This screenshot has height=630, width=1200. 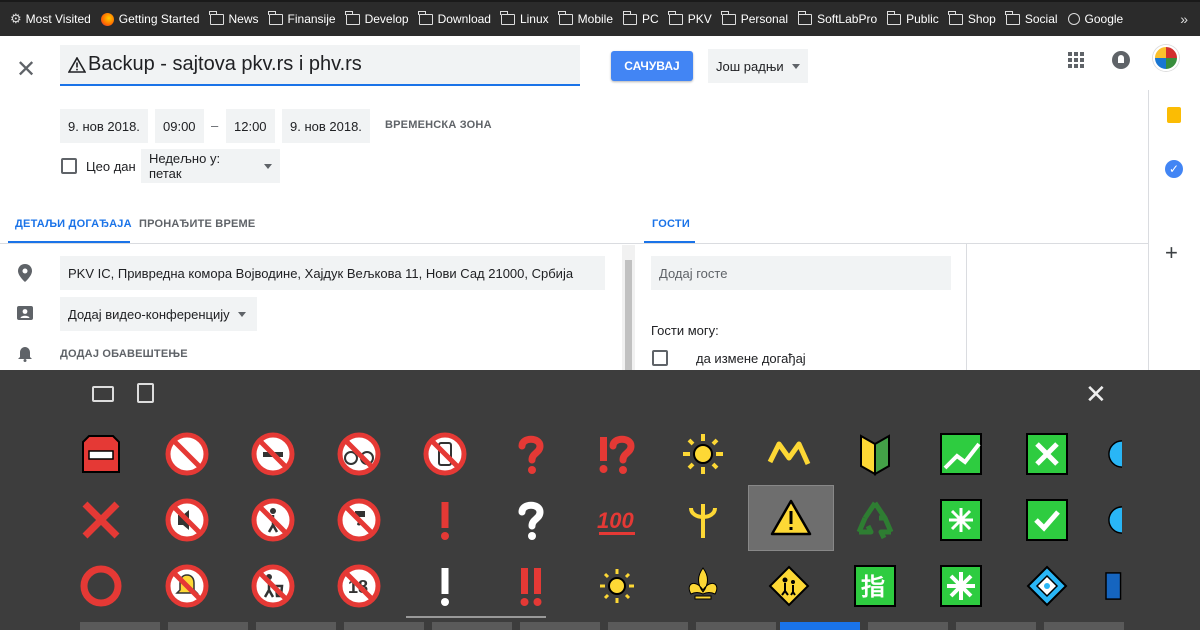 I want to click on hundred-points-emoji: 100, so click(x=617, y=520).